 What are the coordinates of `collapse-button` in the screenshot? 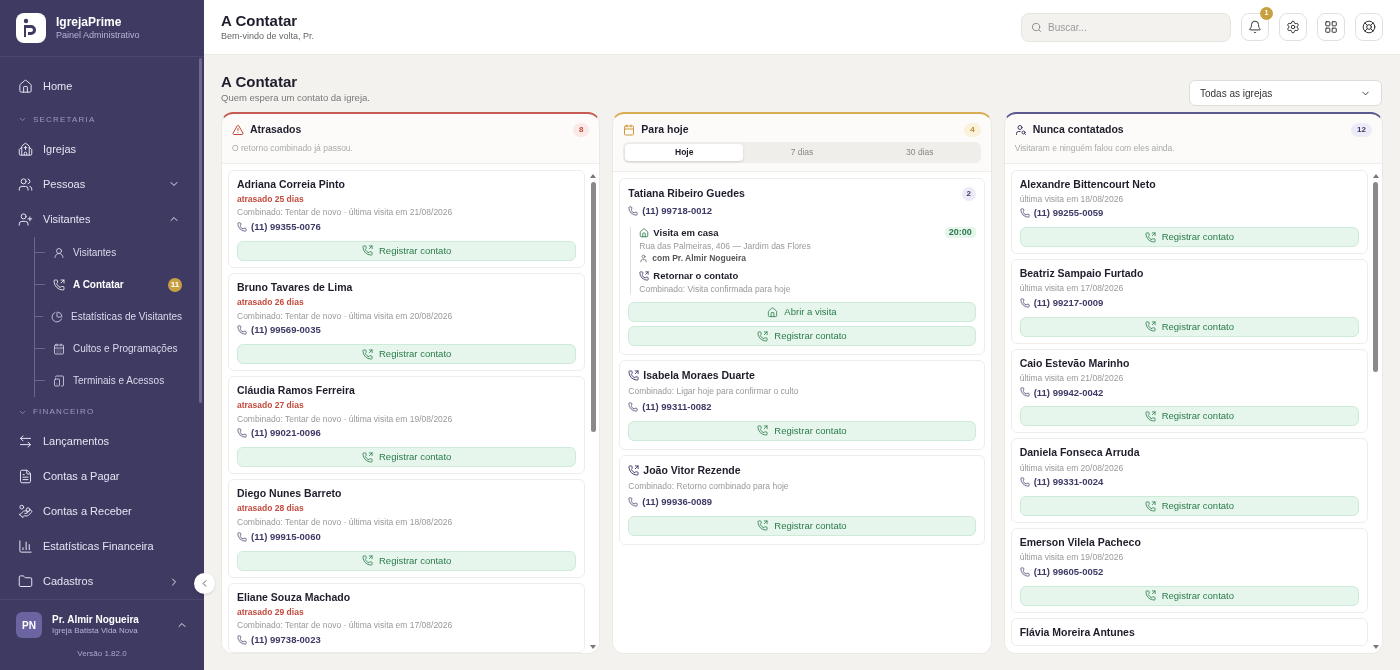 It's located at (204, 583).